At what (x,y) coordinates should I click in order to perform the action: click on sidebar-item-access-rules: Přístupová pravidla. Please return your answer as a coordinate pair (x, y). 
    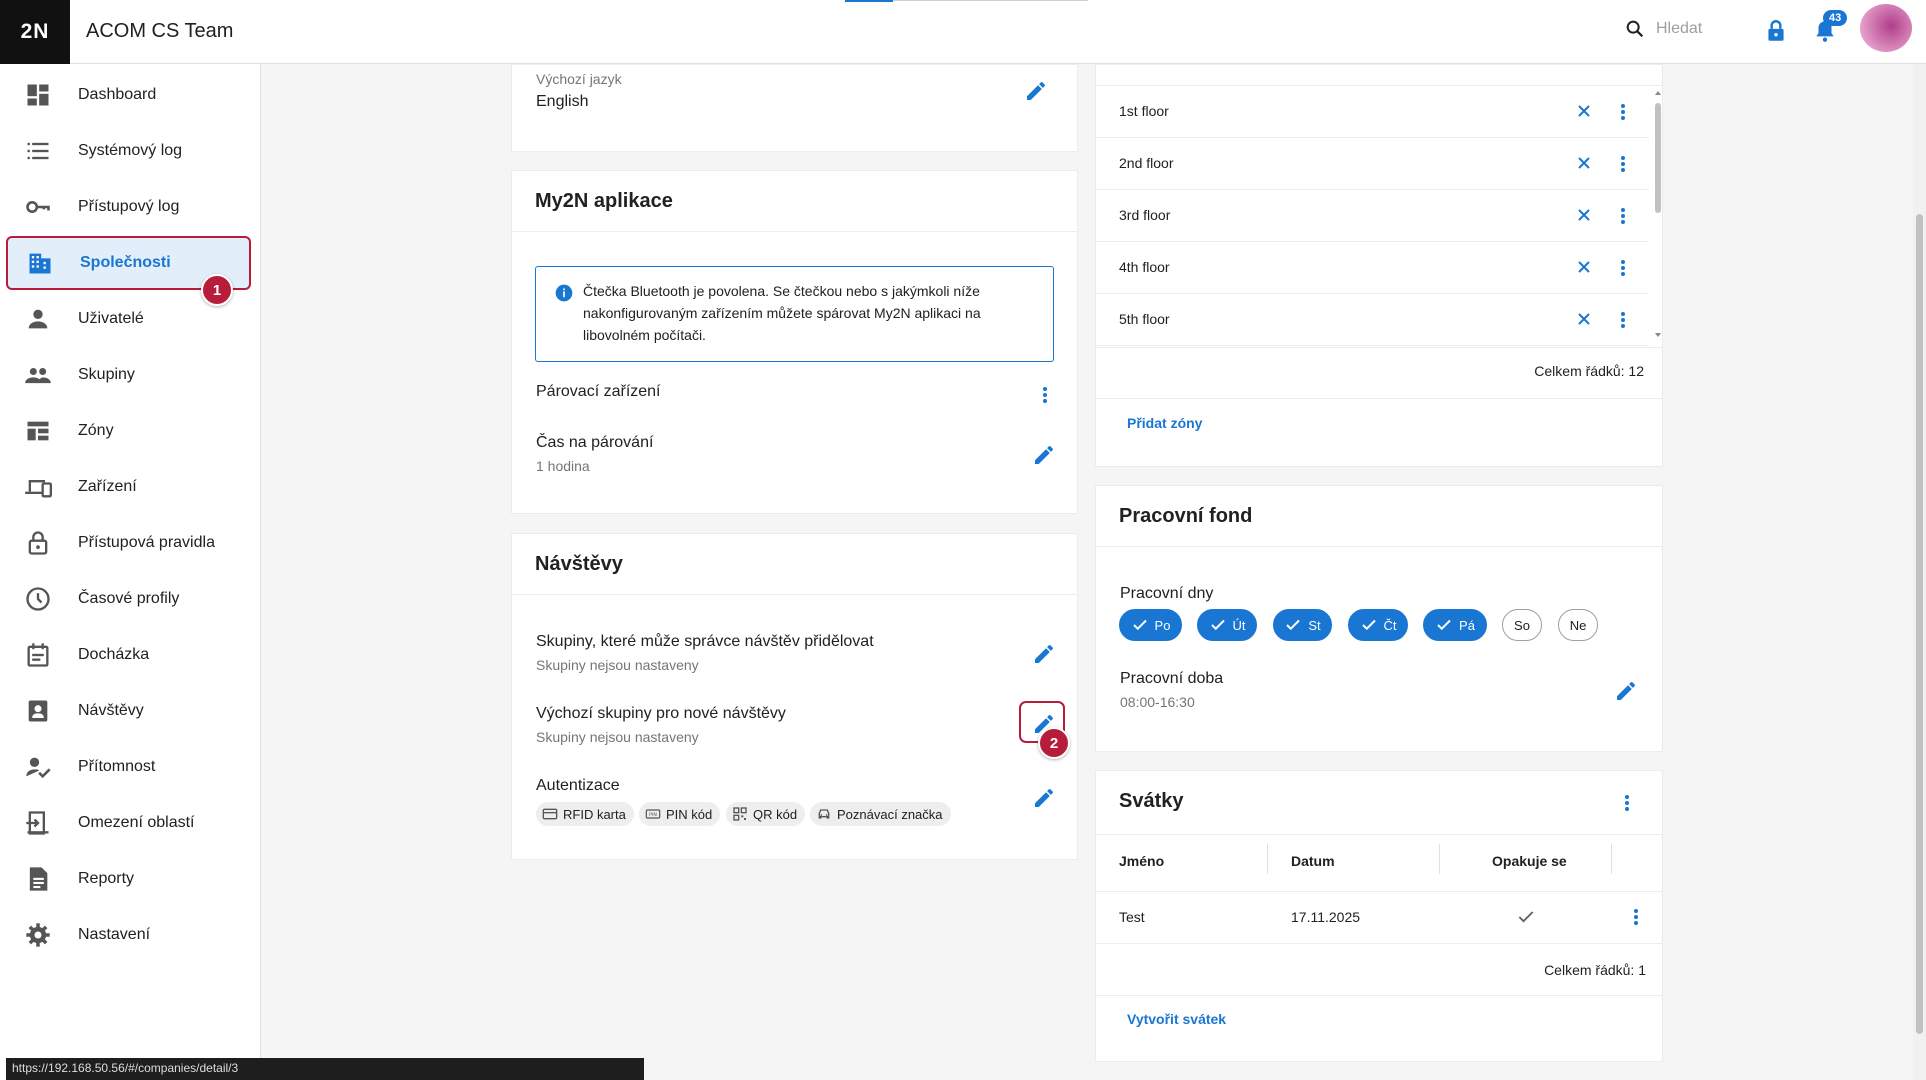
    Looking at the image, I should click on (128, 543).